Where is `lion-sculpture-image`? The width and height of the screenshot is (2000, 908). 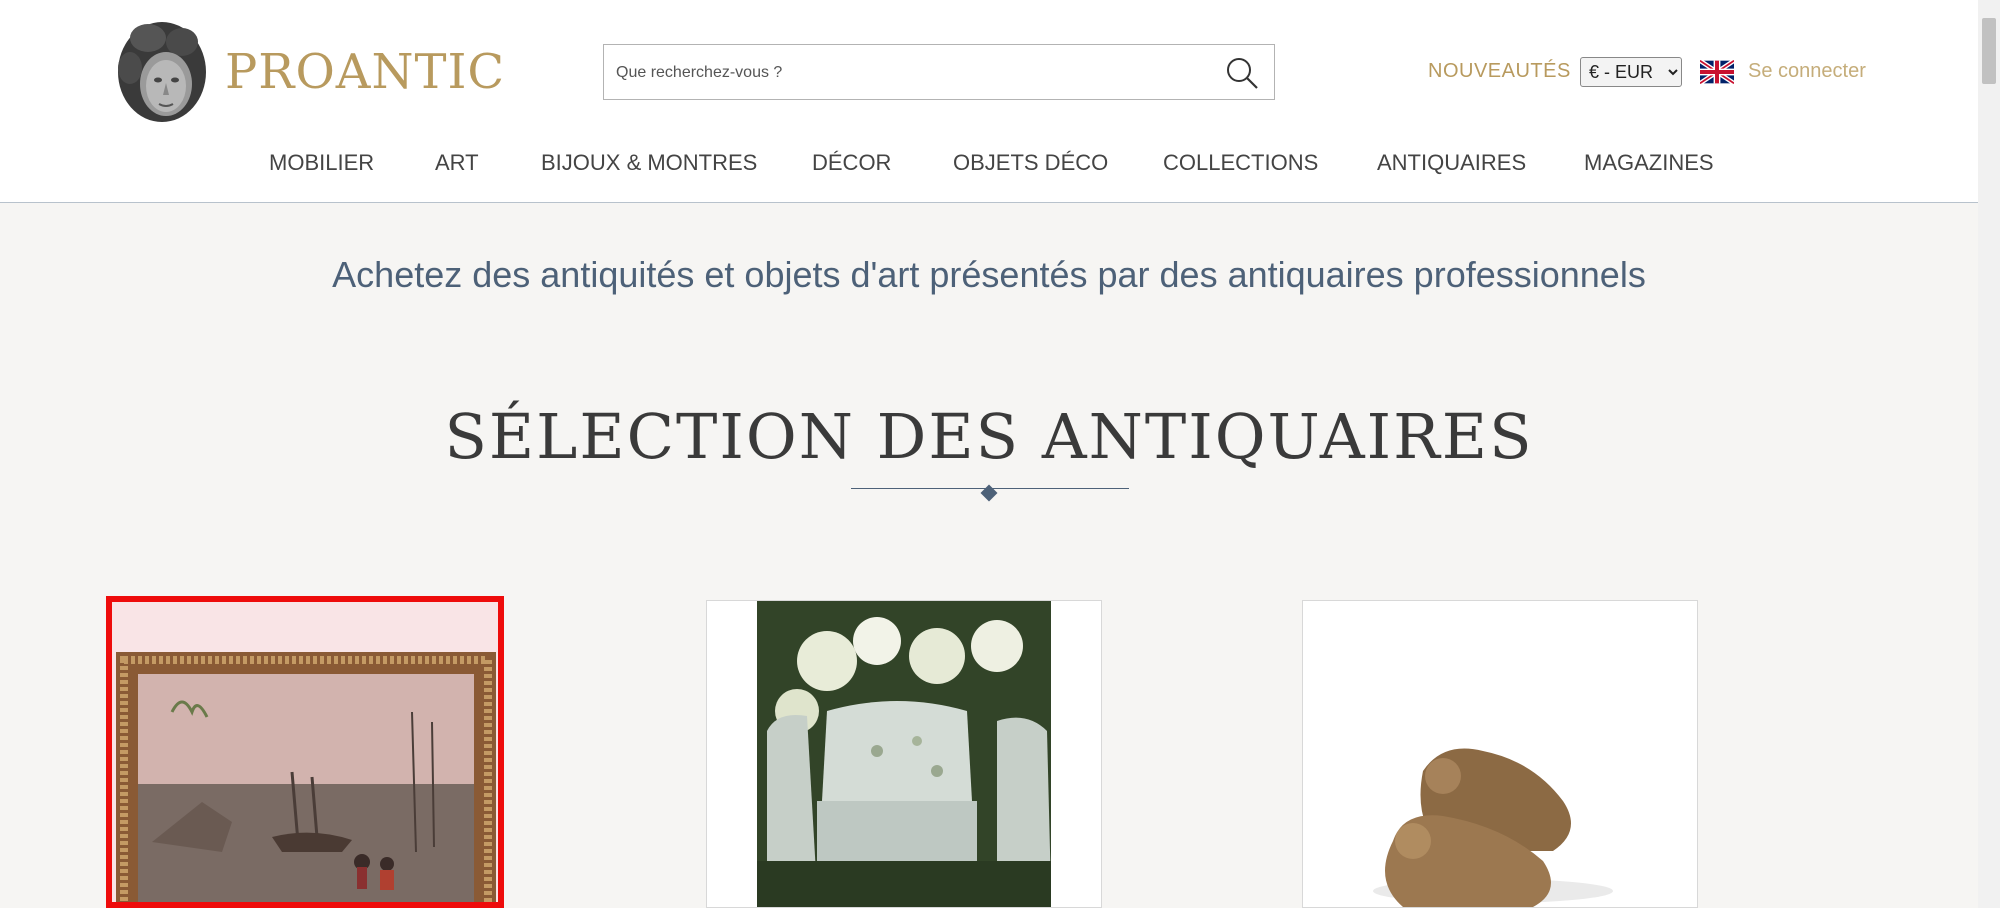 lion-sculpture-image is located at coordinates (1500, 754).